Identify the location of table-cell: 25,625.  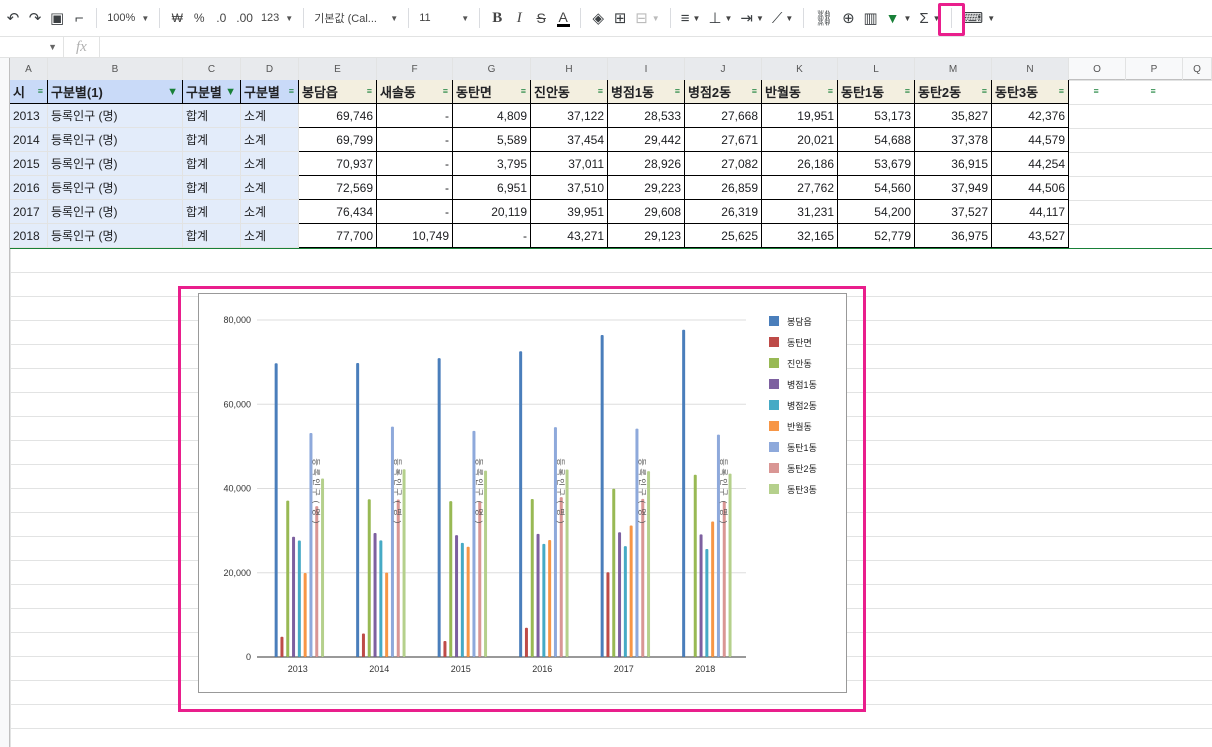
(723, 236).